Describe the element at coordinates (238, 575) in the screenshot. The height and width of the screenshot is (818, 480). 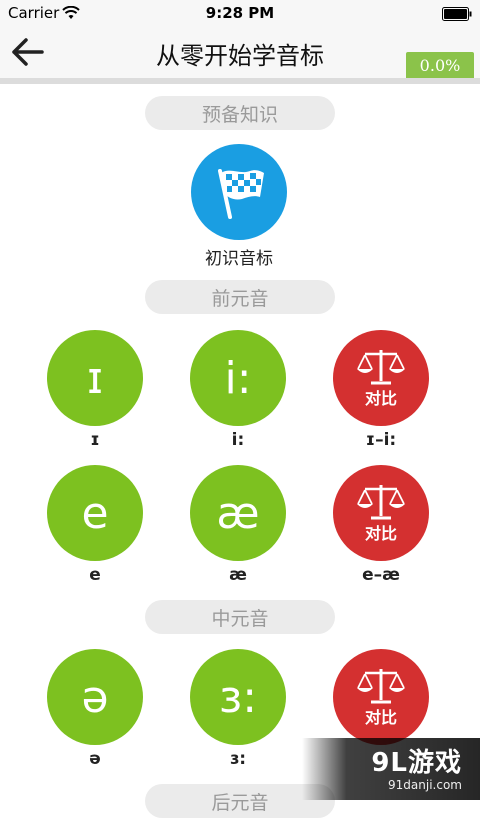
I see `vowel-label: æ` at that location.